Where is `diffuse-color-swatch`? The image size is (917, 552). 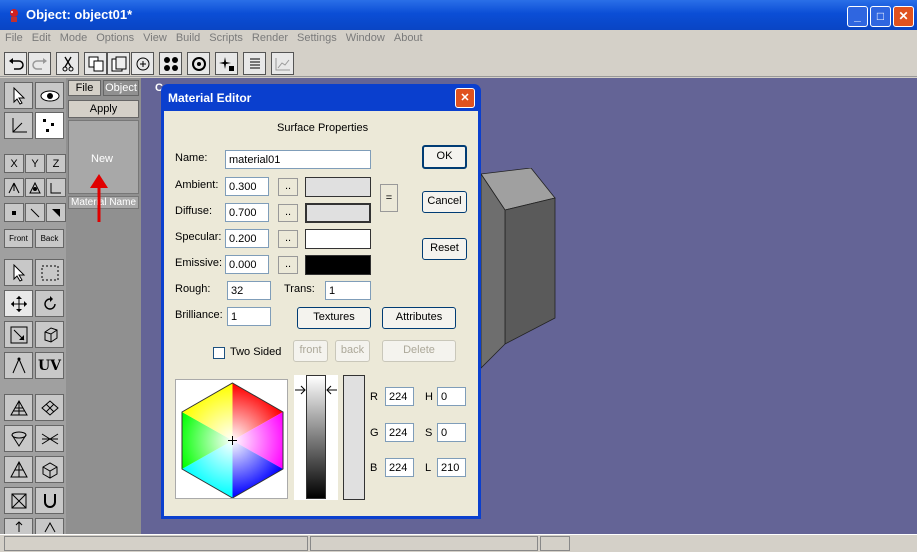 diffuse-color-swatch is located at coordinates (338, 213).